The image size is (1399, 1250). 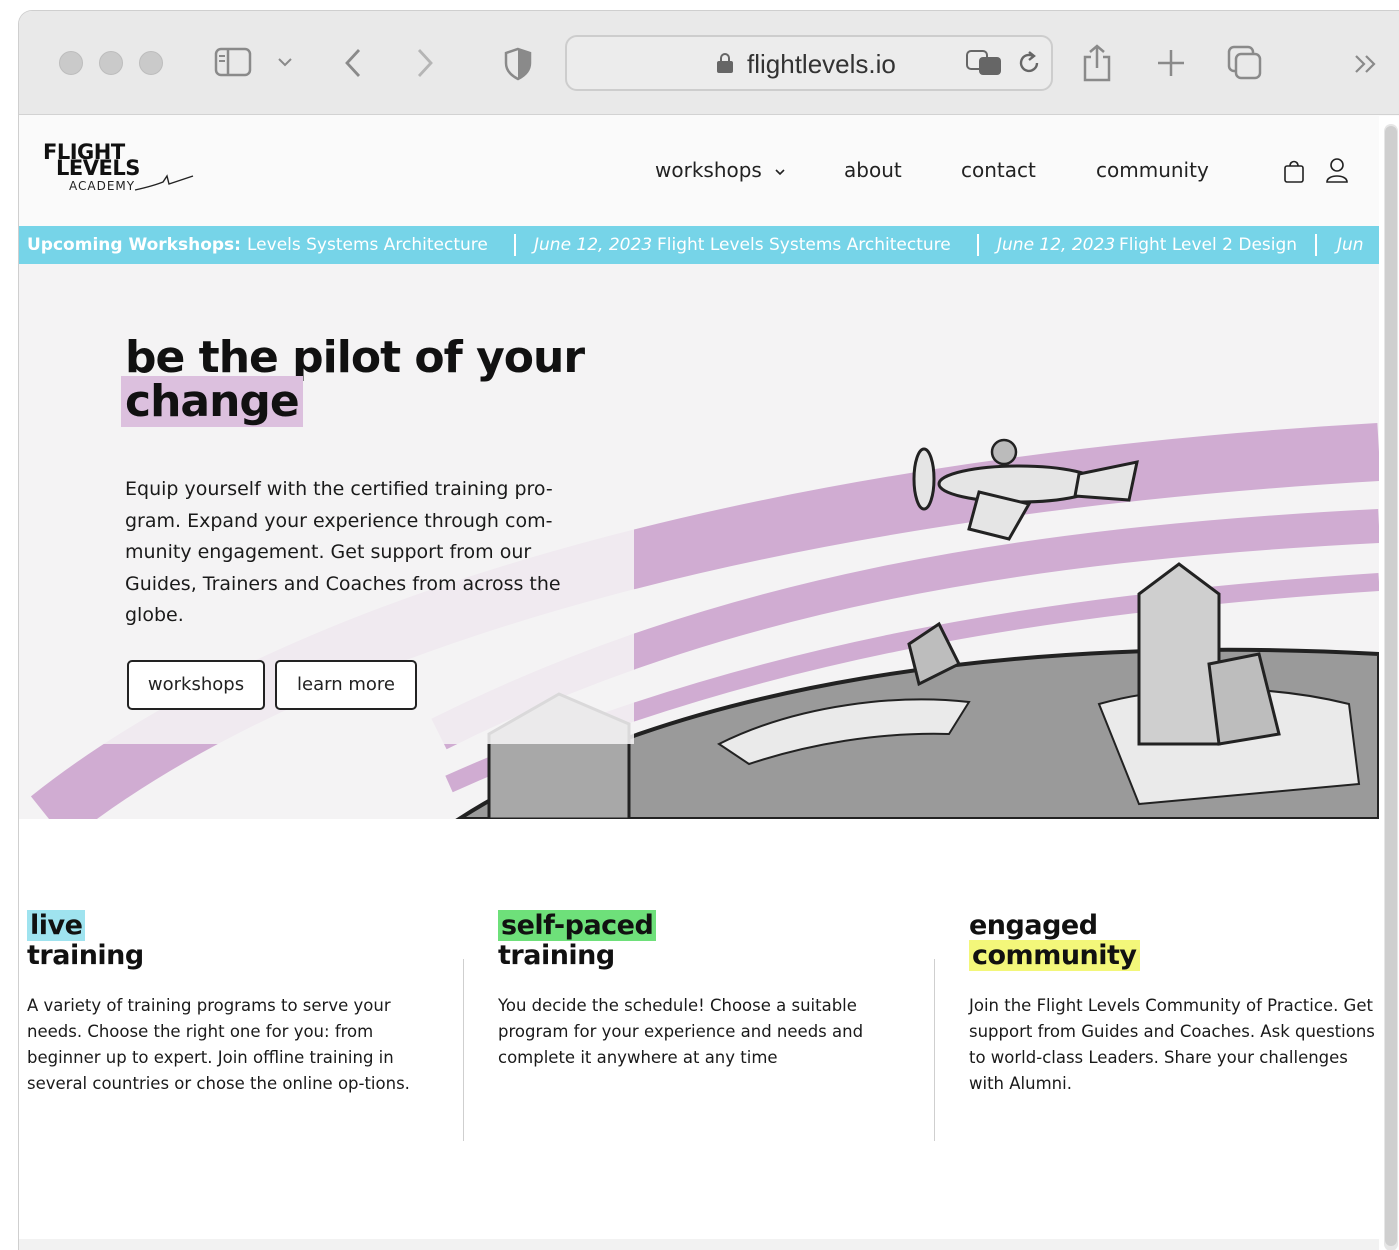 I want to click on shield-icon, so click(x=518, y=64).